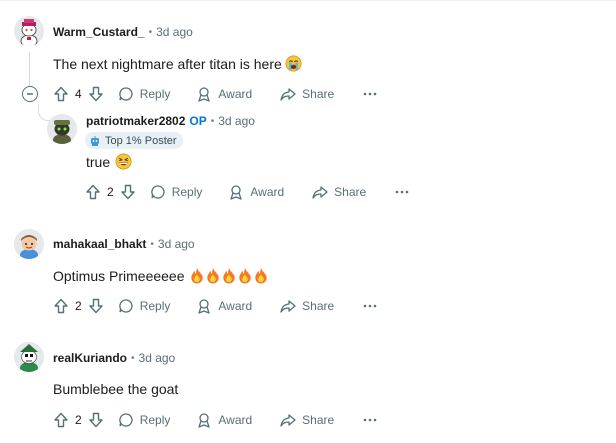  Describe the element at coordinates (90, 358) in the screenshot. I see `username: realKuriando` at that location.